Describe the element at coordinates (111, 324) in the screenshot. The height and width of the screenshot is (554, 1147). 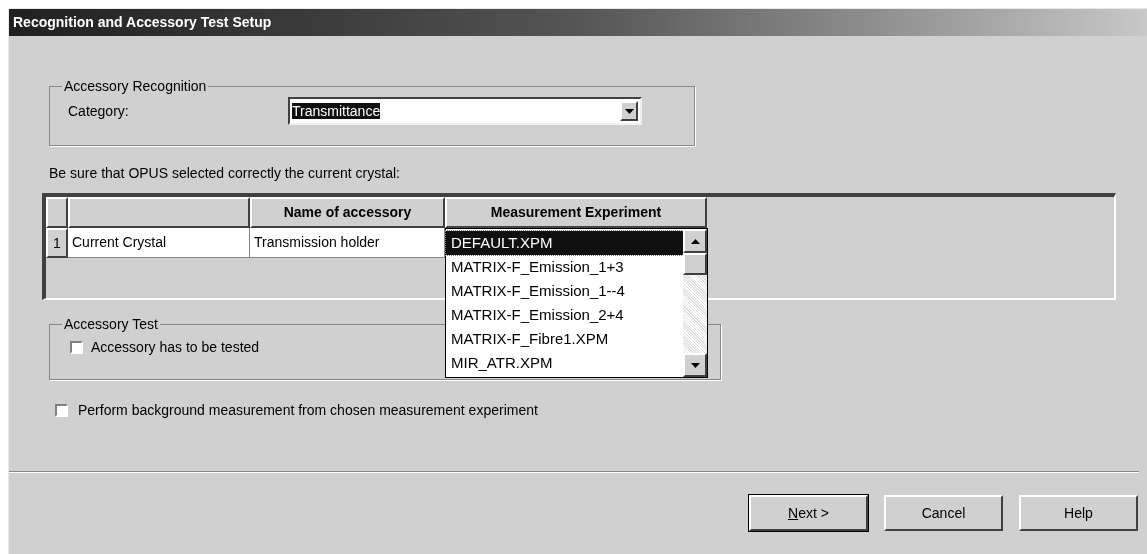
I see `group-title: Accessory Test` at that location.